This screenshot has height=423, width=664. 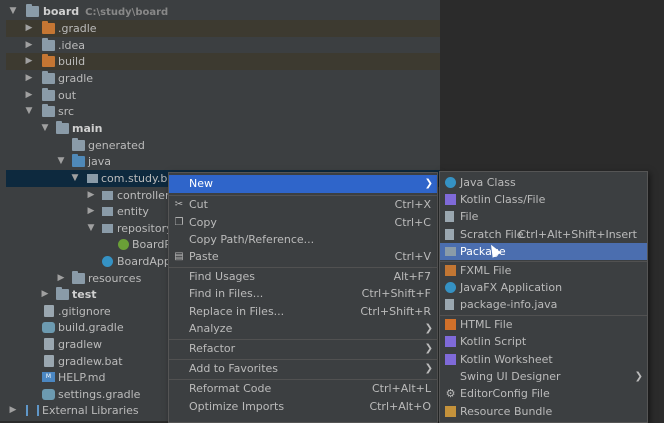 What do you see at coordinates (543, 182) in the screenshot?
I see `submenu-item-java-class: Java Class` at bounding box center [543, 182].